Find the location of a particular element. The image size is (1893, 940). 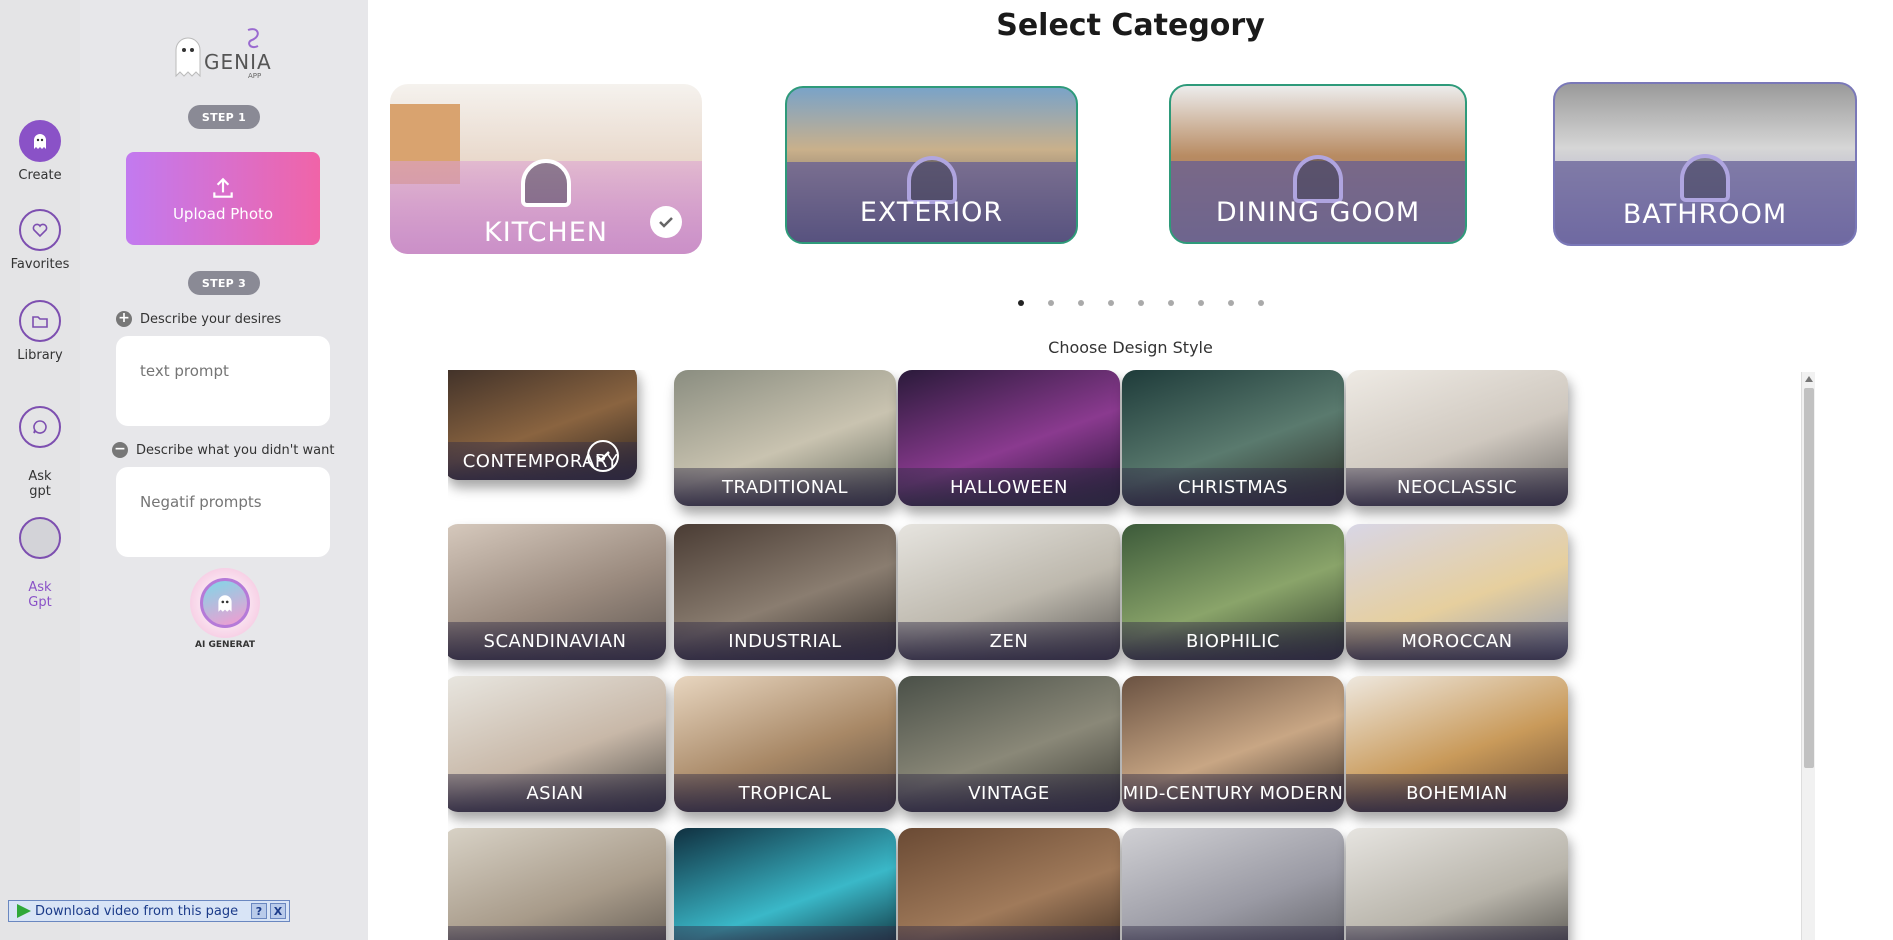

rail-create: Create is located at coordinates (40, 151).